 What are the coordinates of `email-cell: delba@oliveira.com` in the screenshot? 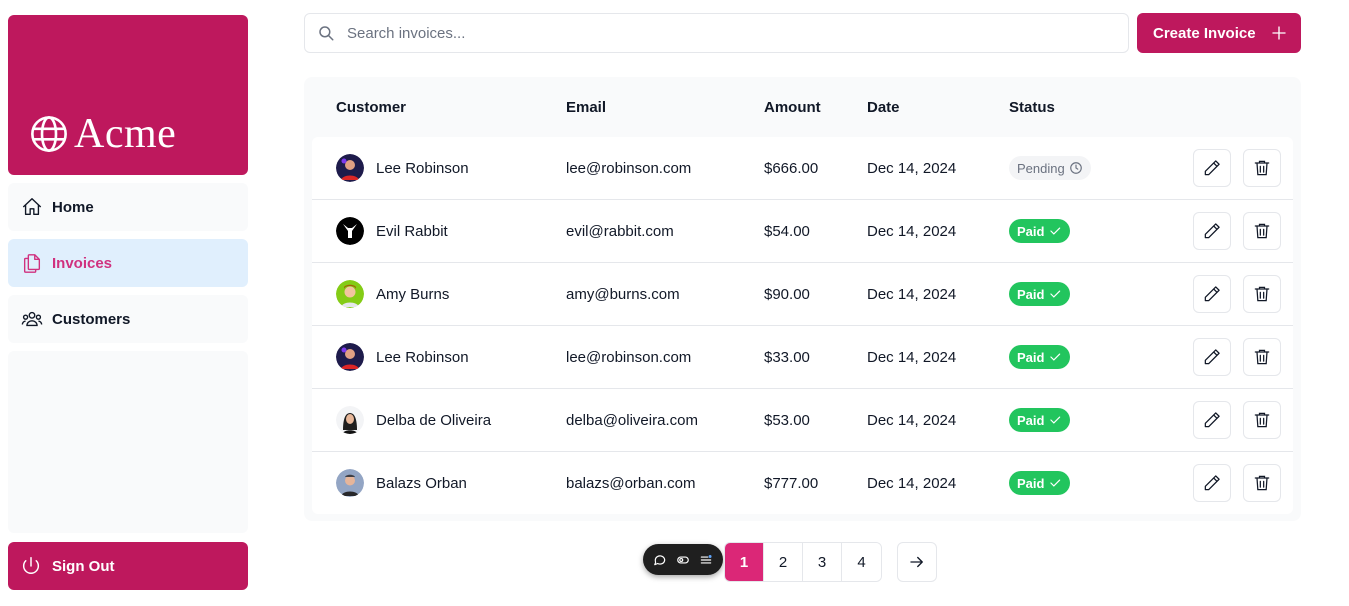 It's located at (632, 420).